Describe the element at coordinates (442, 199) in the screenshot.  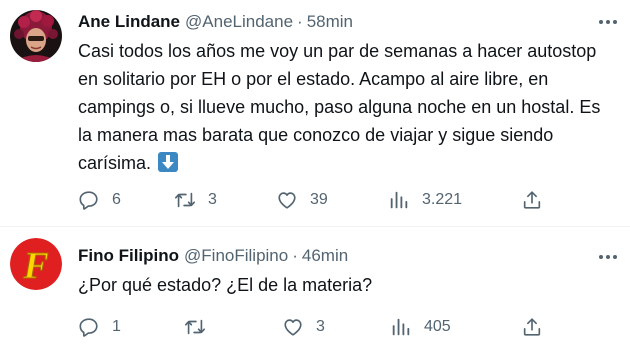
I see `views-count: 3.221` at that location.